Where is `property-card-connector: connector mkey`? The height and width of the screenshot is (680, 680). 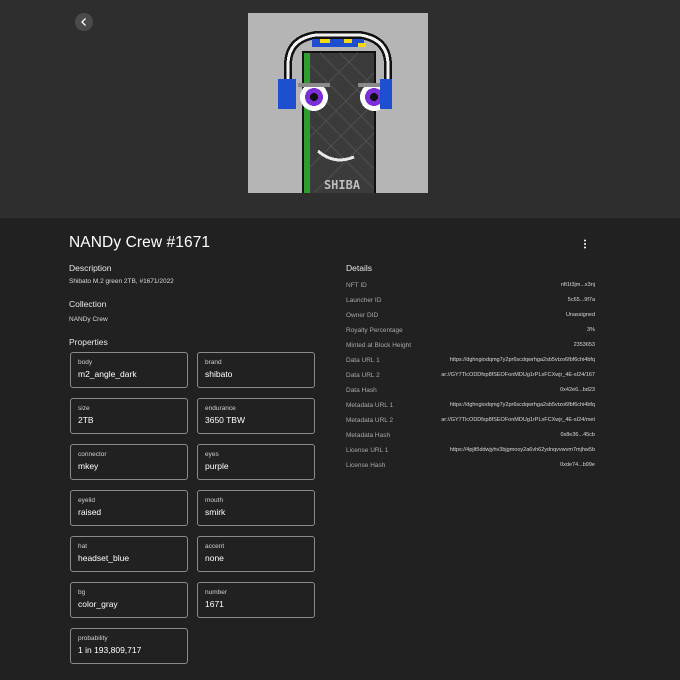
property-card-connector: connector mkey is located at coordinates (129, 462).